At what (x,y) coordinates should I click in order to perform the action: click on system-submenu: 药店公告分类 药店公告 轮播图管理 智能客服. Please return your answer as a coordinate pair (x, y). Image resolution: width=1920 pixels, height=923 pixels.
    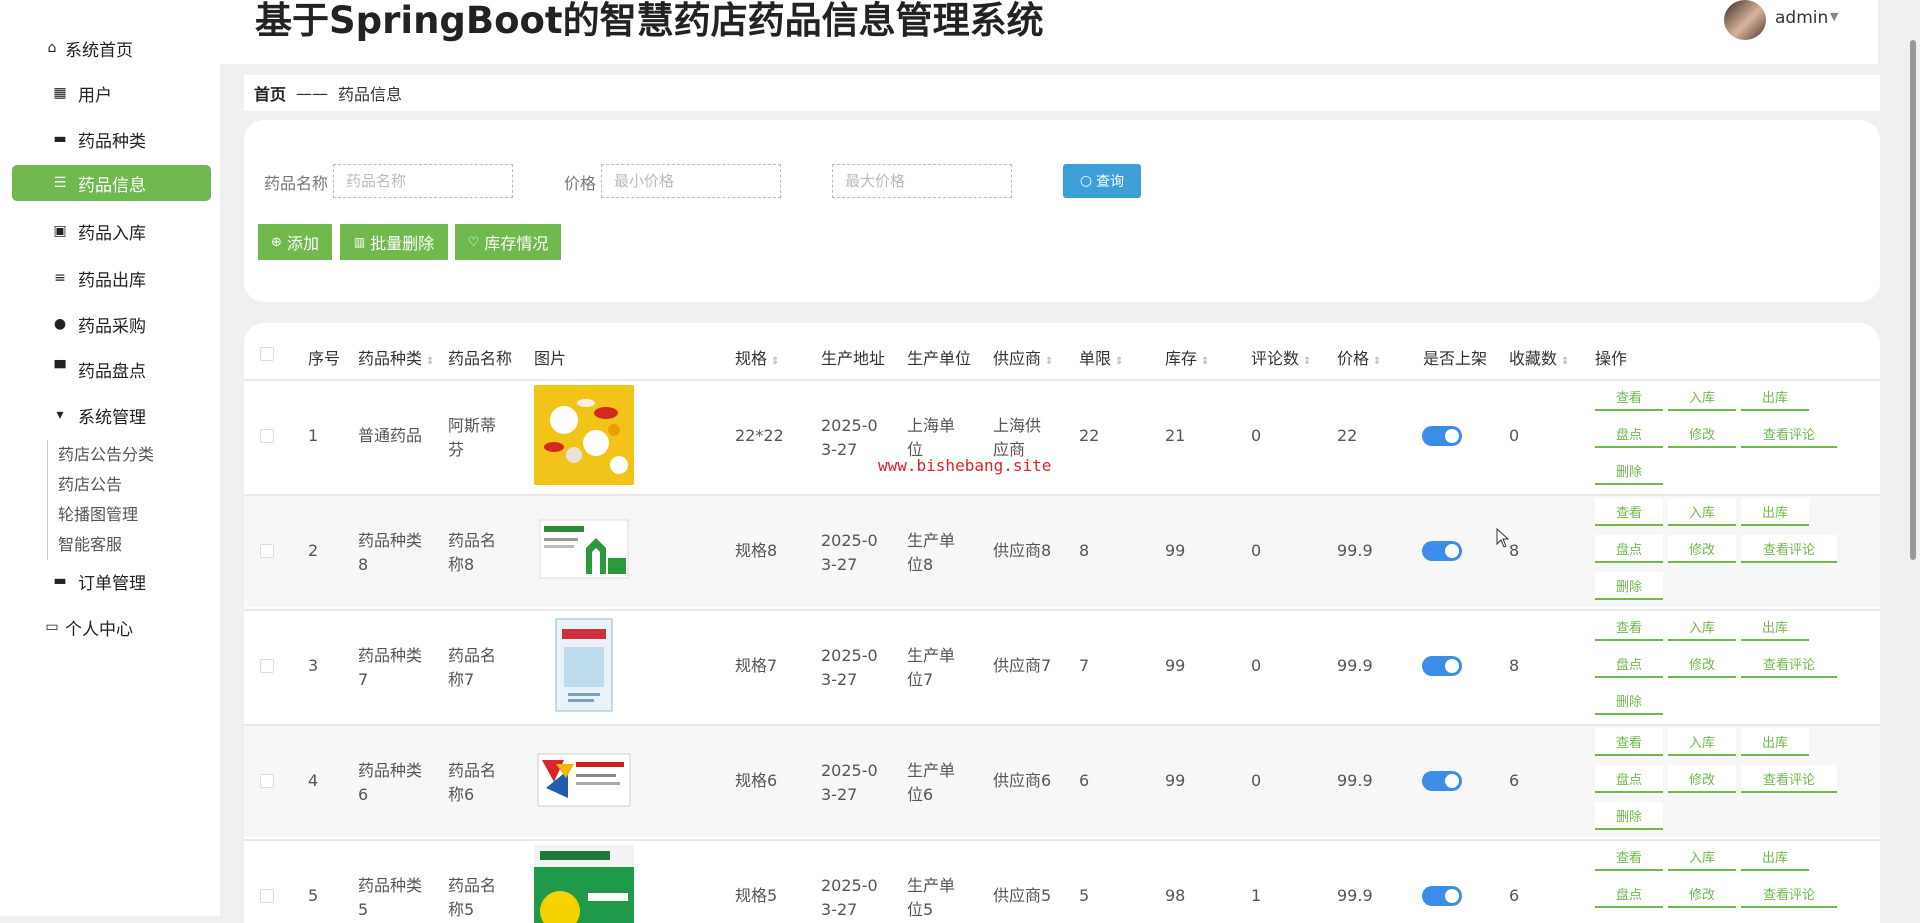
    Looking at the image, I should click on (100, 500).